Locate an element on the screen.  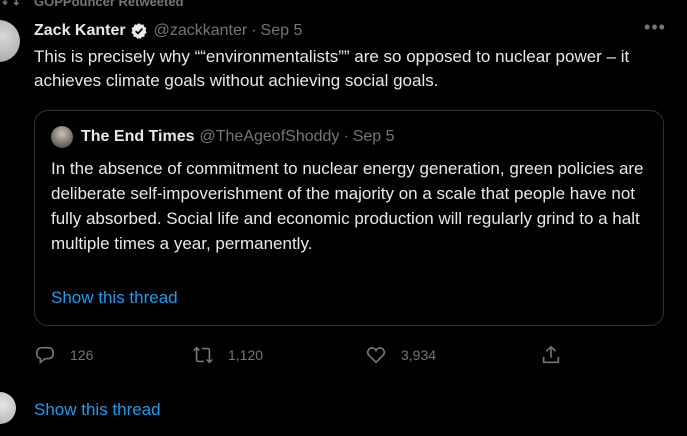
share-button is located at coordinates (558, 355).